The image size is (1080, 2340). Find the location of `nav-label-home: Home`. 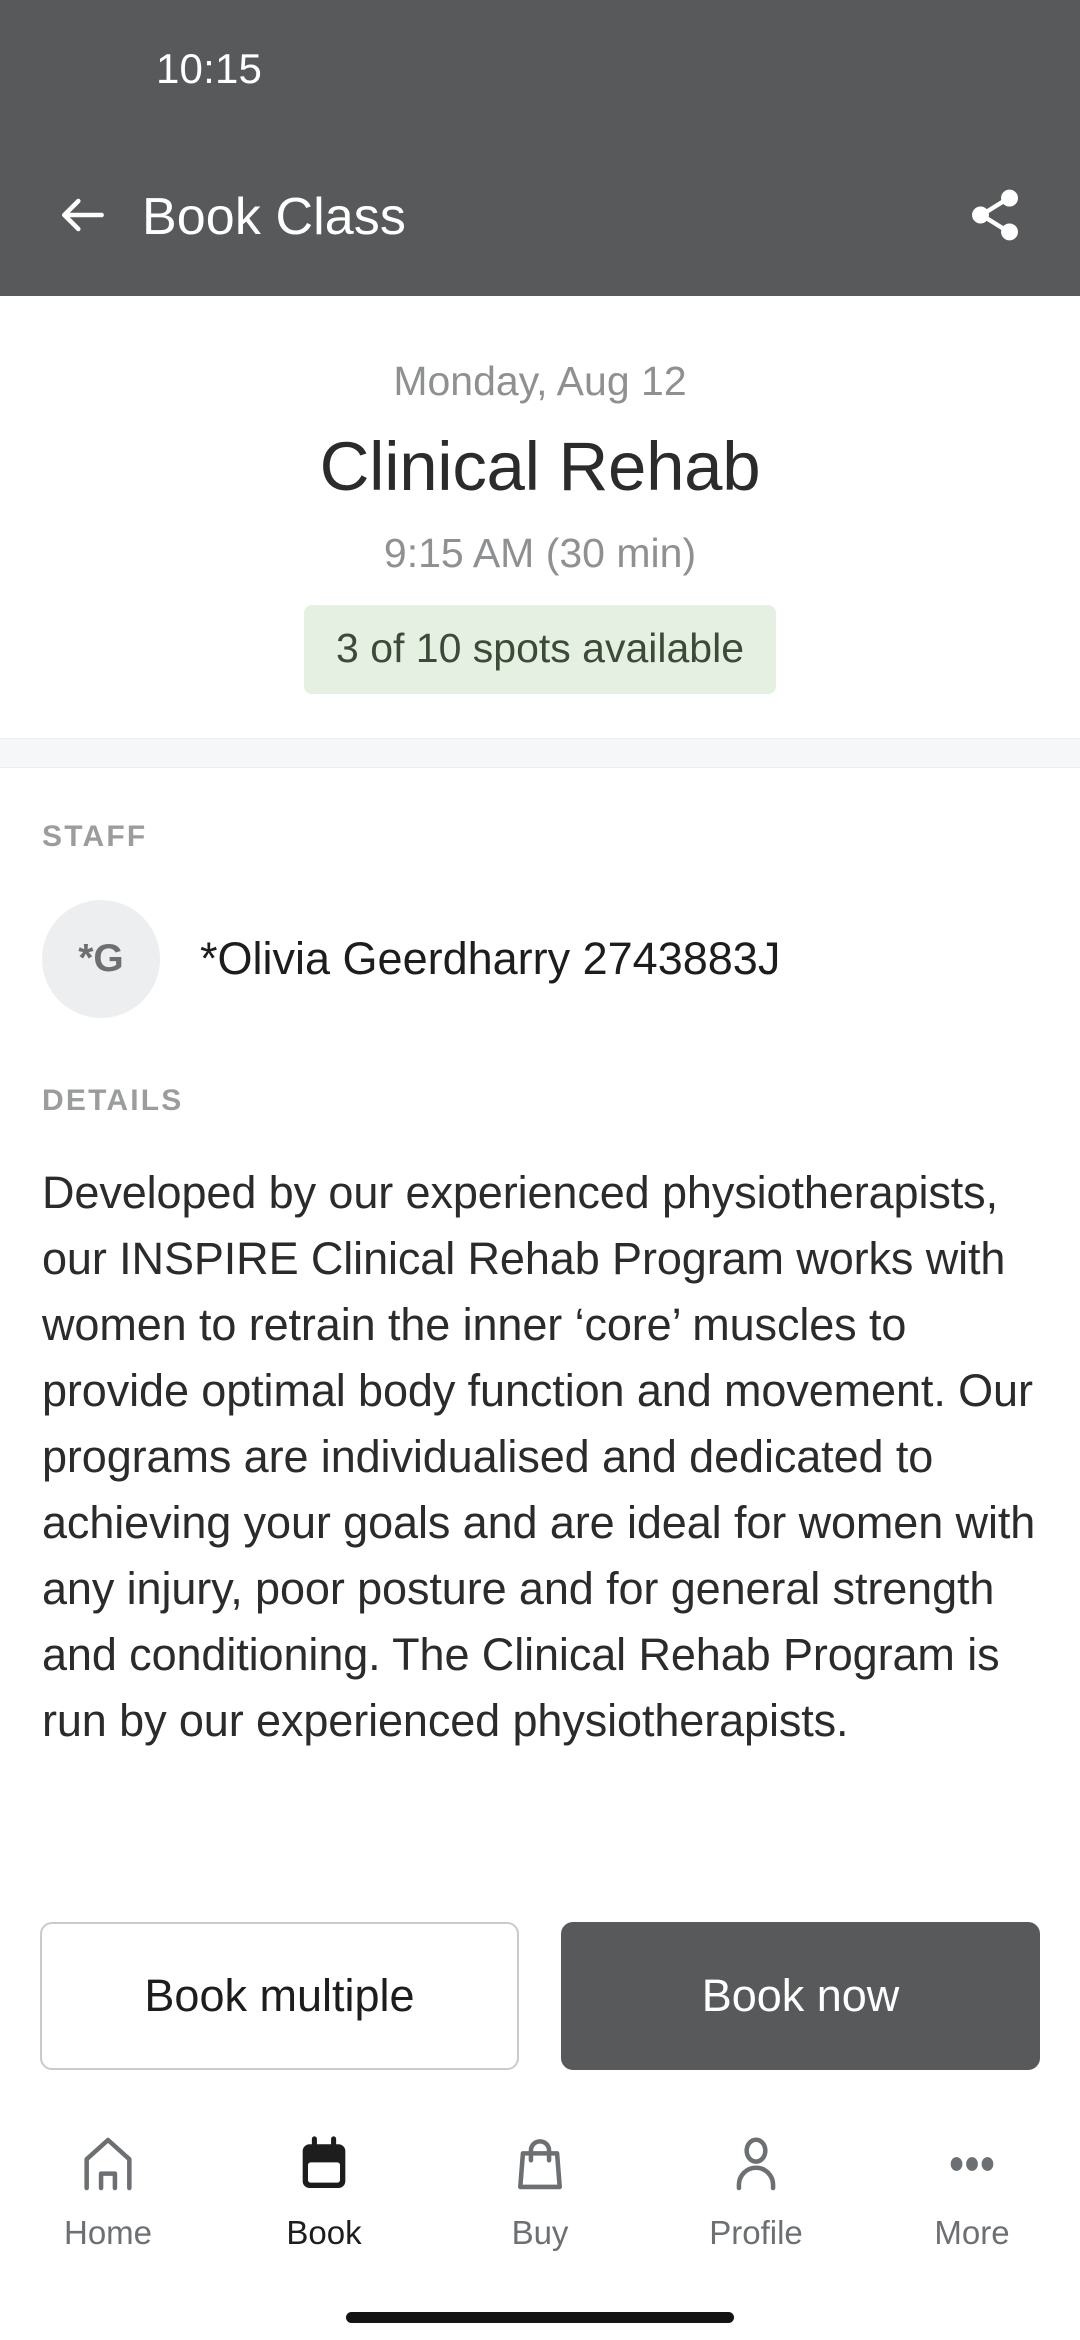

nav-label-home: Home is located at coordinates (108, 2232).